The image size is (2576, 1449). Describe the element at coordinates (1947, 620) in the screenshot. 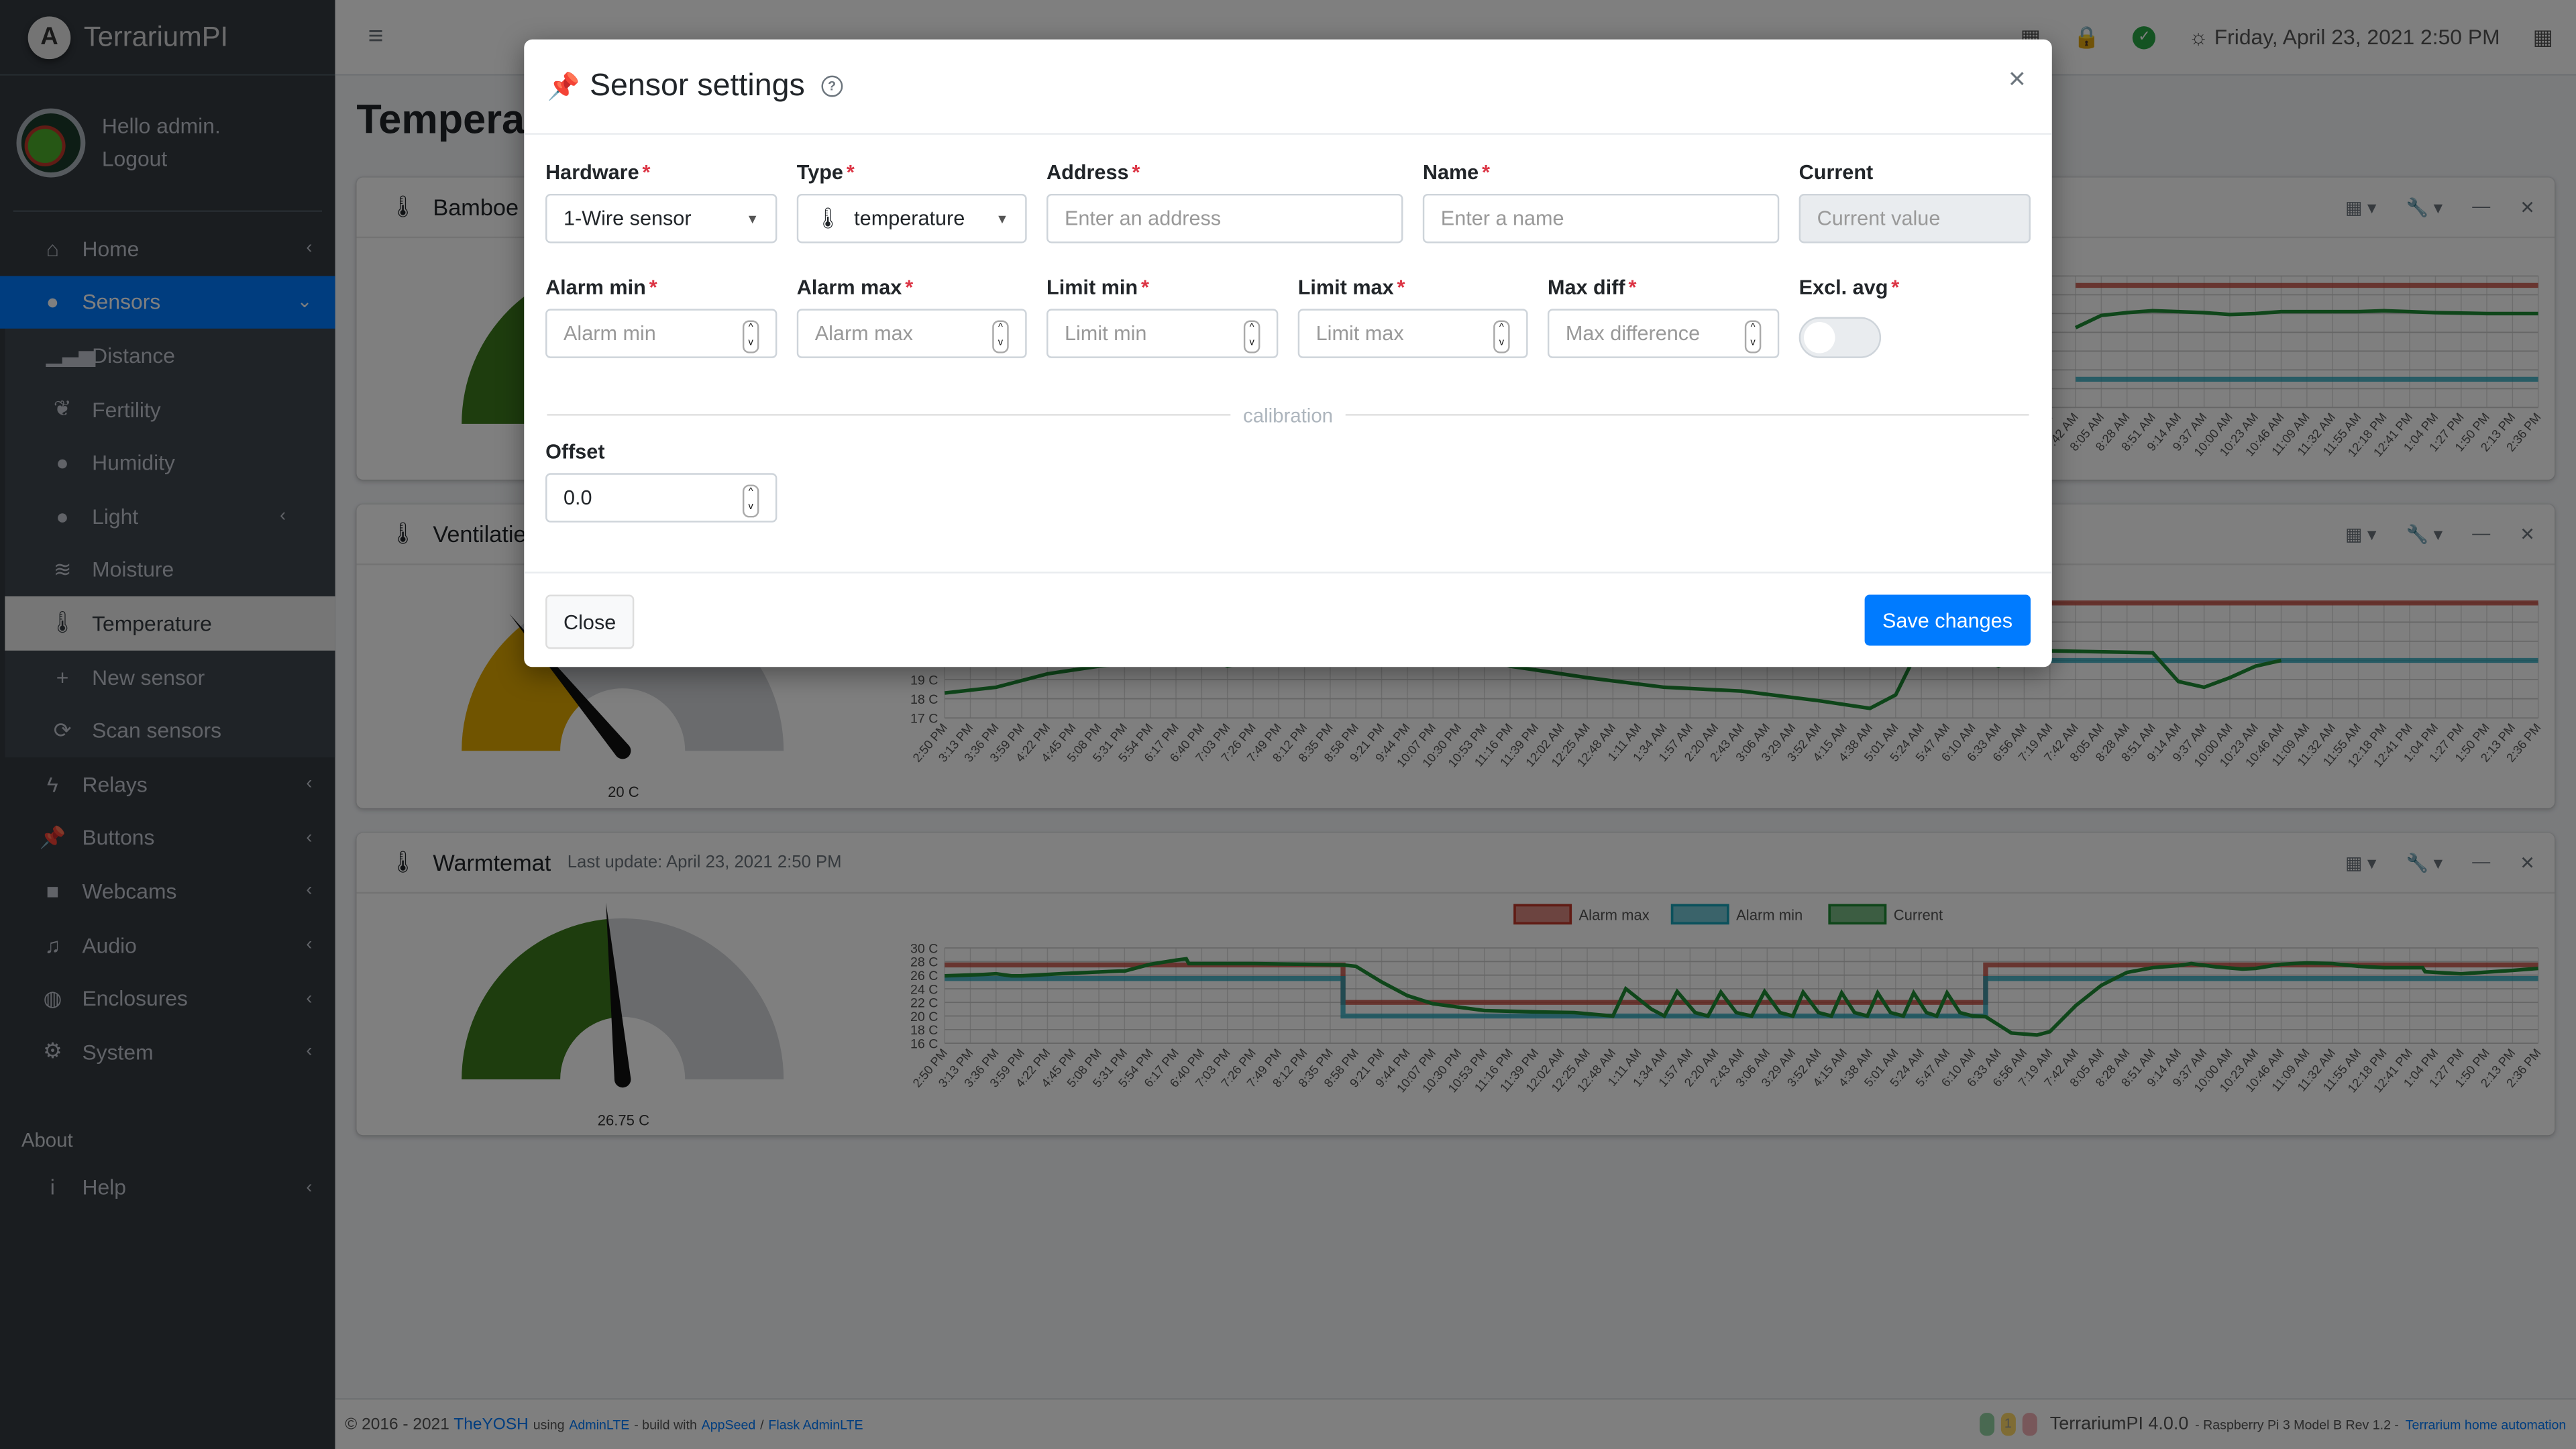

I see `save-changes-button: Save changes` at that location.